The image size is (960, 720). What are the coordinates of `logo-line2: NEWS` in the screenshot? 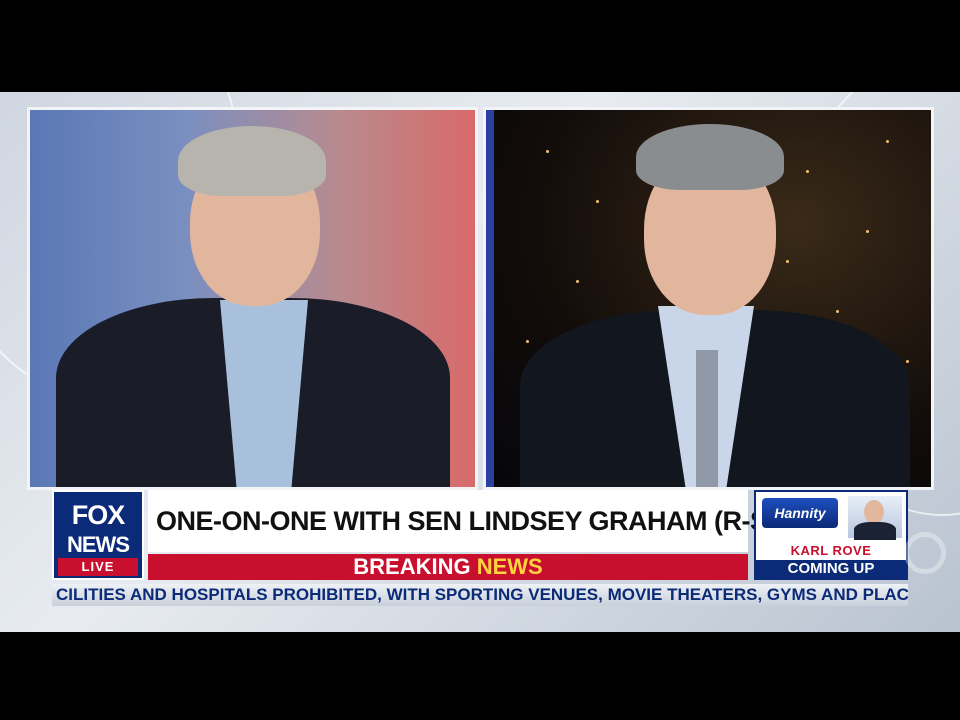 It's located at (98, 544).